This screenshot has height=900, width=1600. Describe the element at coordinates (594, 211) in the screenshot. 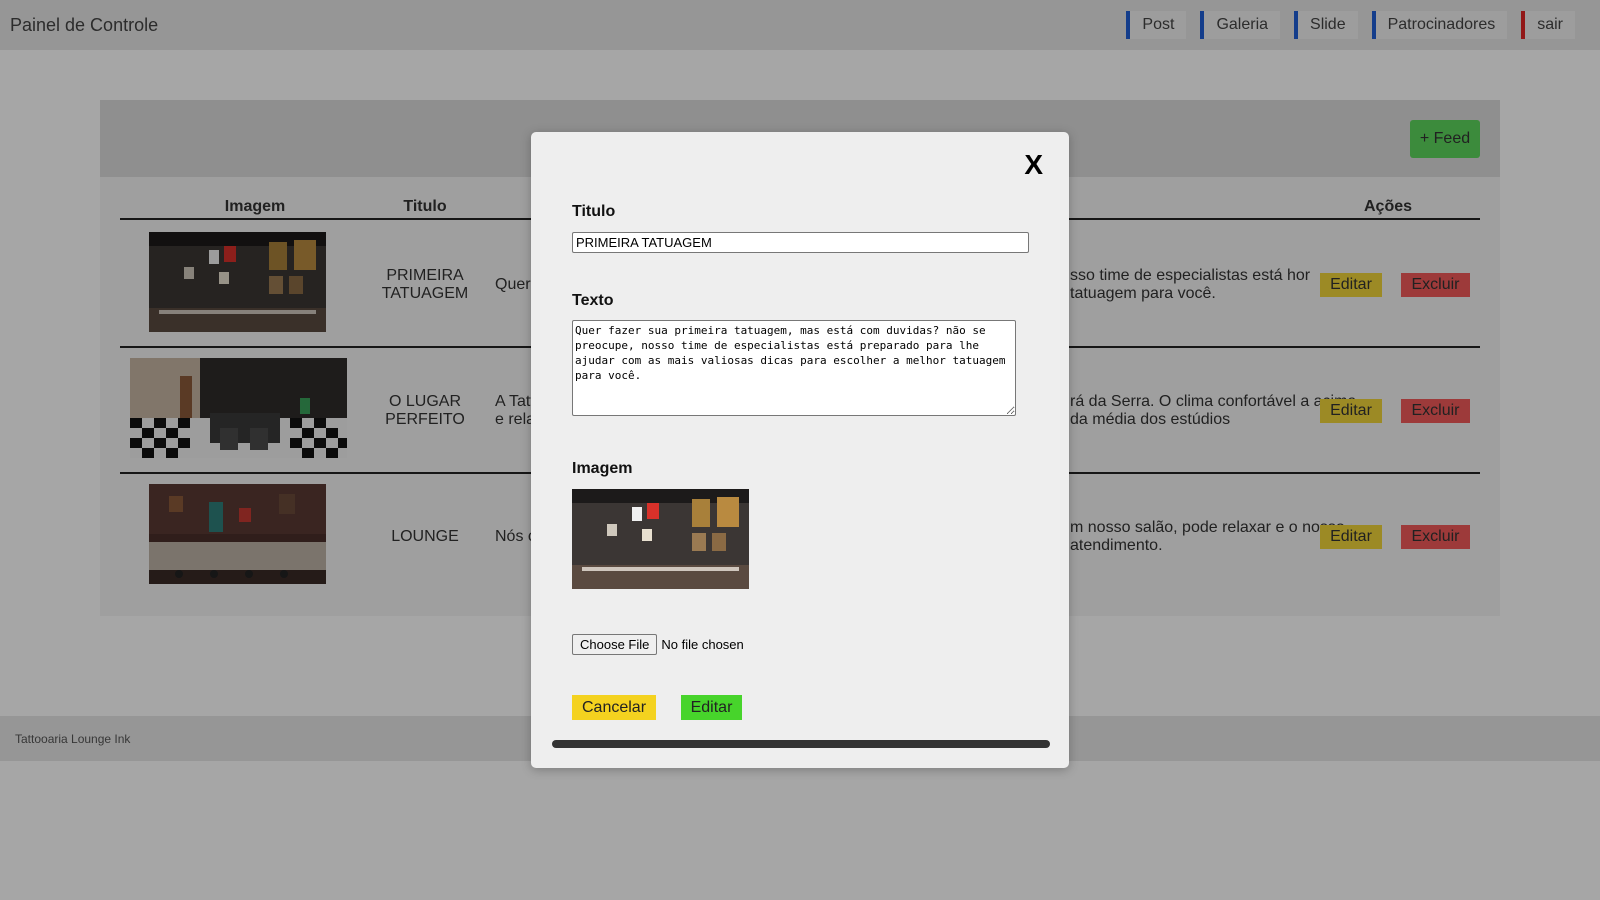

I see `title-label: Titulo` at that location.